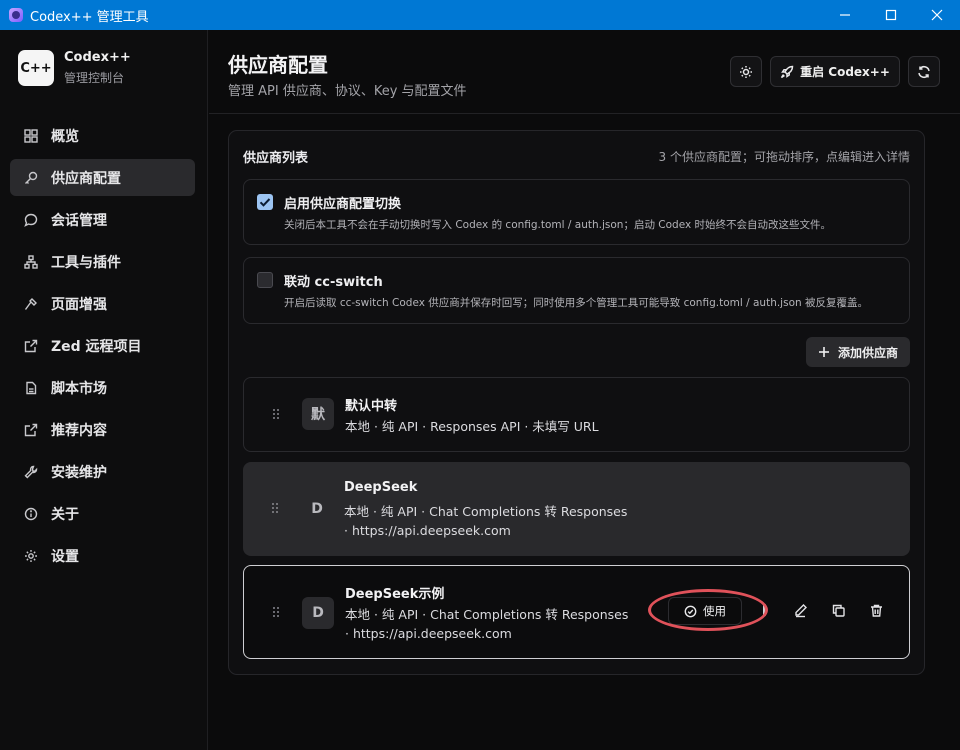 The image size is (960, 750). Describe the element at coordinates (318, 414) in the screenshot. I see `provider-avatar: 默` at that location.